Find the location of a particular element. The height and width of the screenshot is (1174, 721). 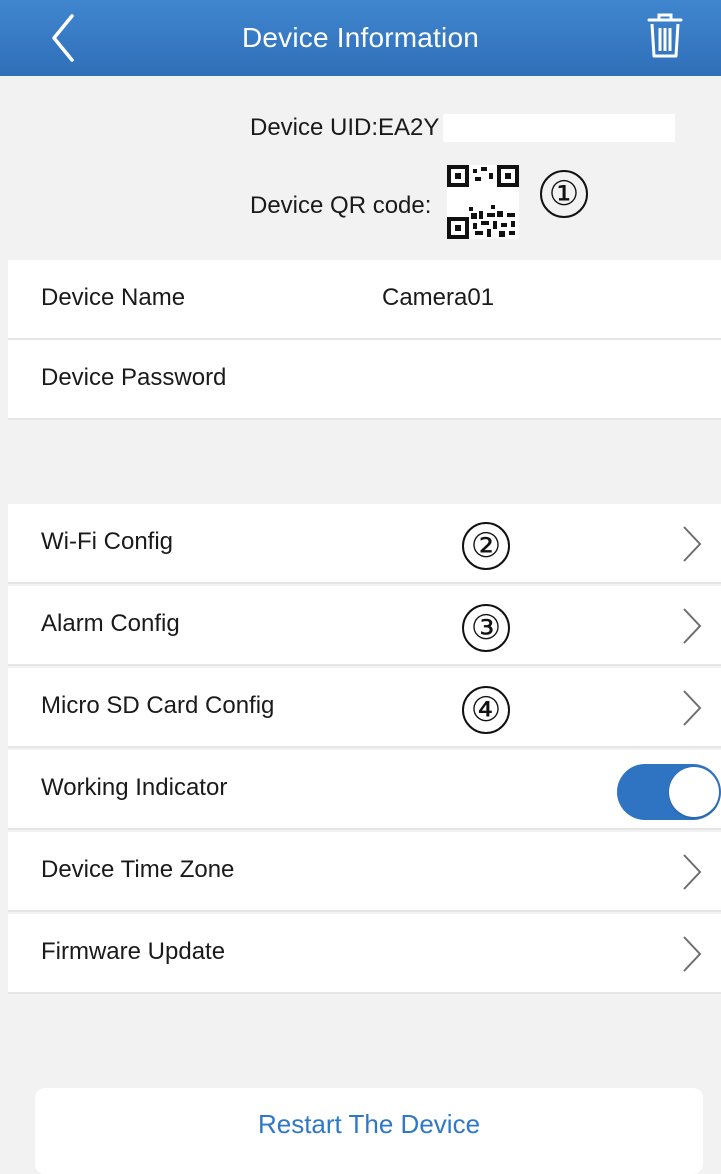

restart-device-button: Restart The Device is located at coordinates (369, 1131).